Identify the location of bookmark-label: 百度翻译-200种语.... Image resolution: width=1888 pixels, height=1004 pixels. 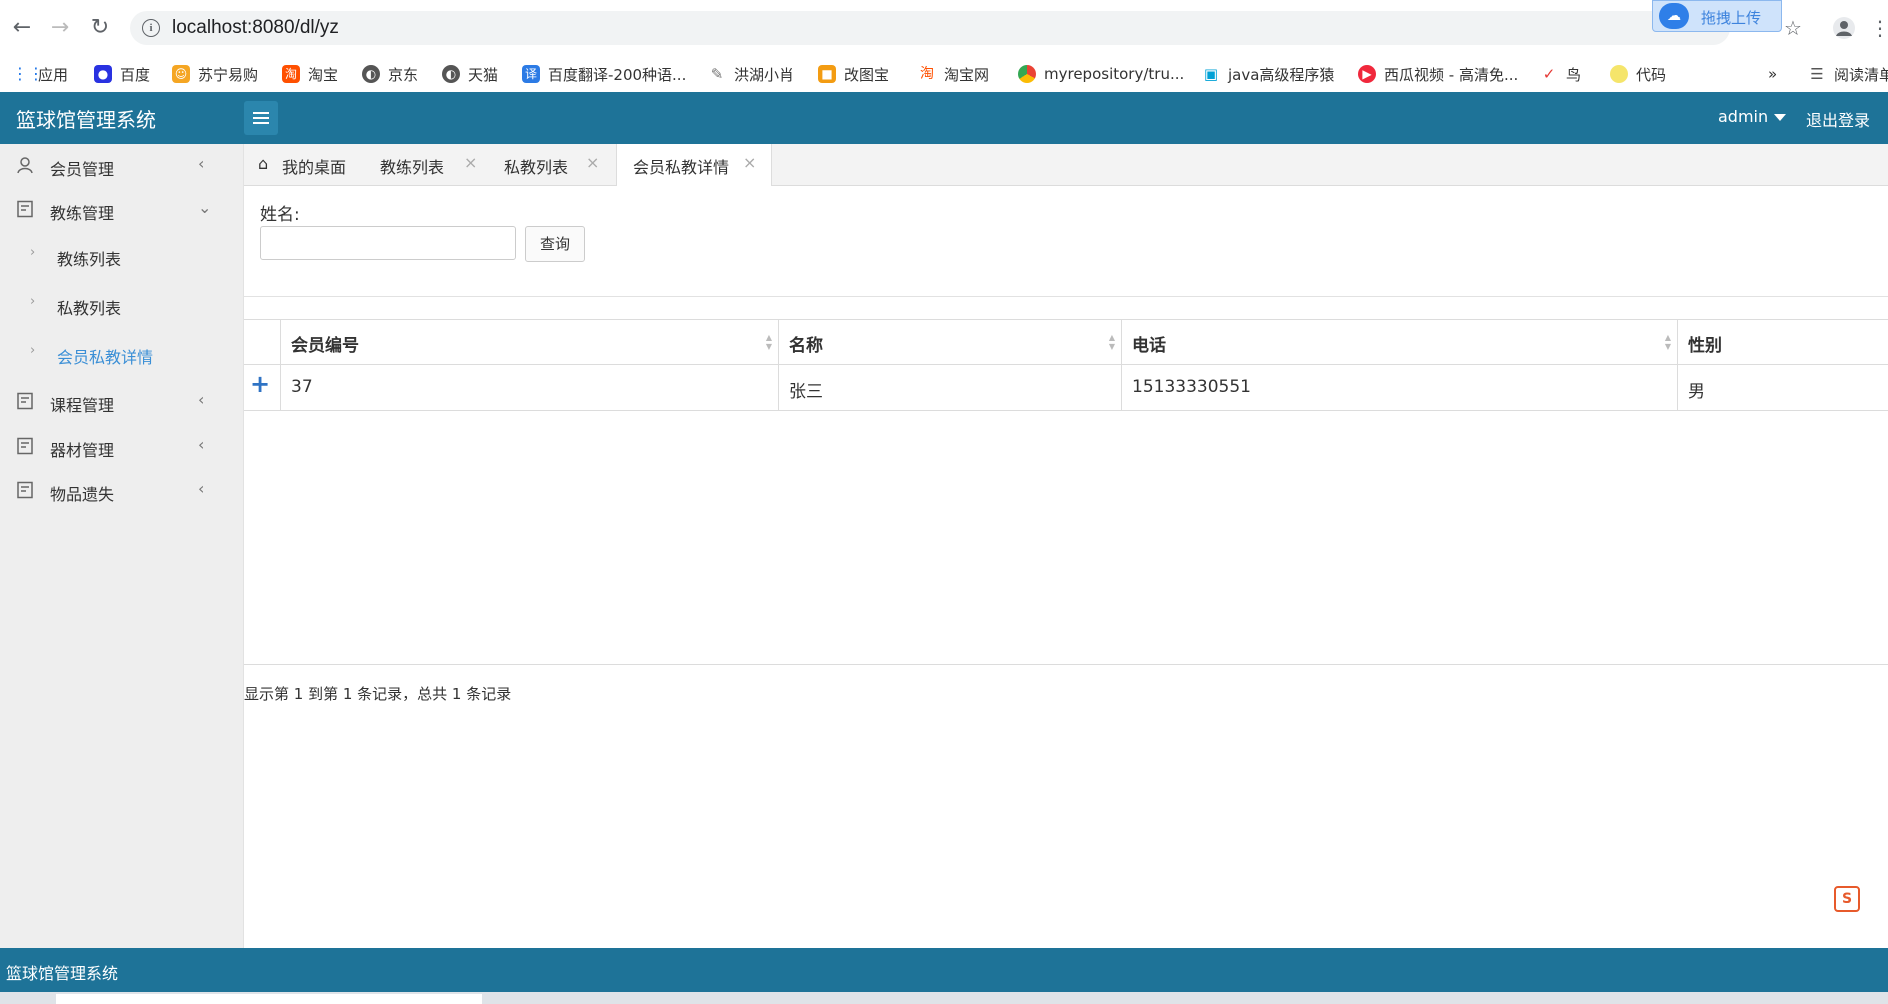
(617, 74).